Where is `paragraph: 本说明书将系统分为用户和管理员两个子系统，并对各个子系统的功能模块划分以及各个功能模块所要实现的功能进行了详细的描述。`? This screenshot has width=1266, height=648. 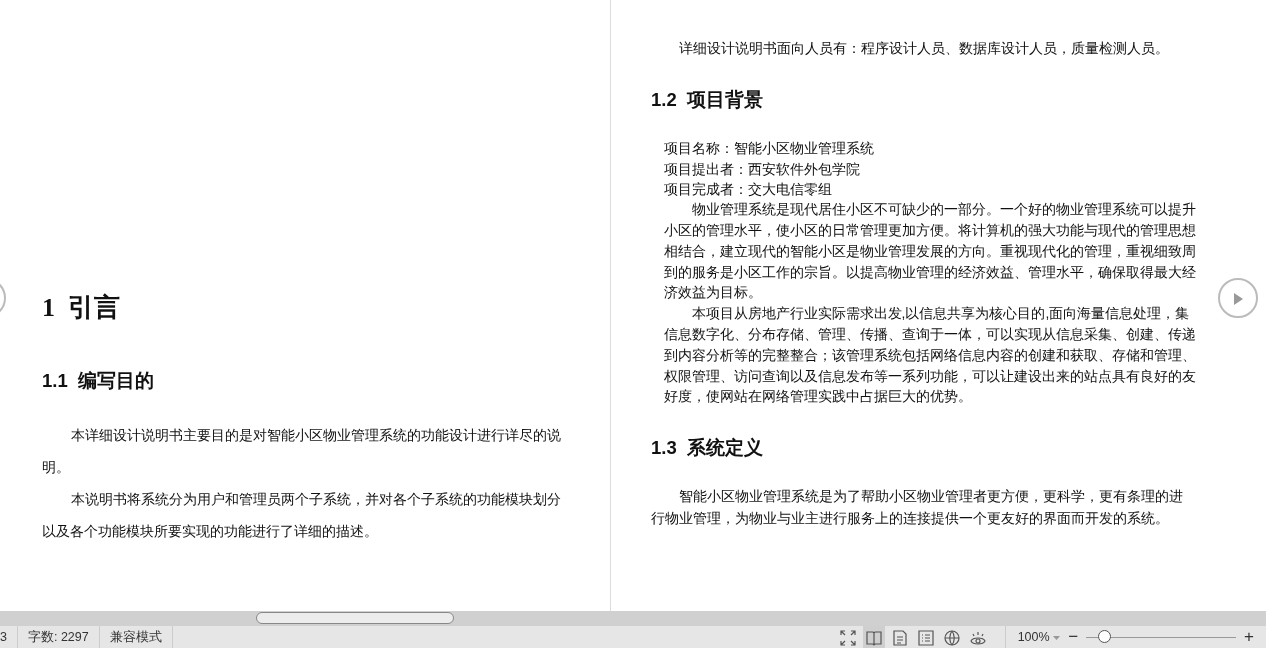 paragraph: 本说明书将系统分为用户和管理员两个子系统，并对各个子系统的功能模块划分以及各个功能模块所要实现的功能进行了详细的描述。 is located at coordinates (302, 515).